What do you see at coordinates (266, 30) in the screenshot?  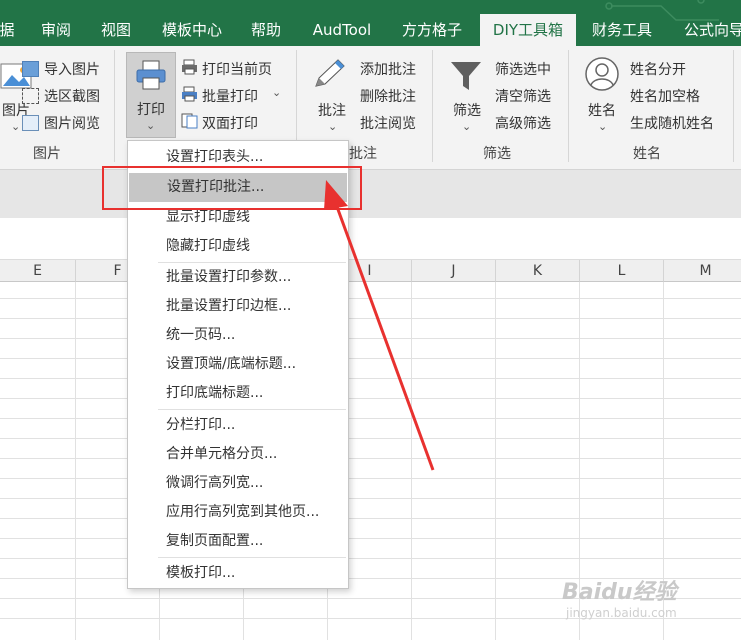 I see `tab-help: 帮助` at bounding box center [266, 30].